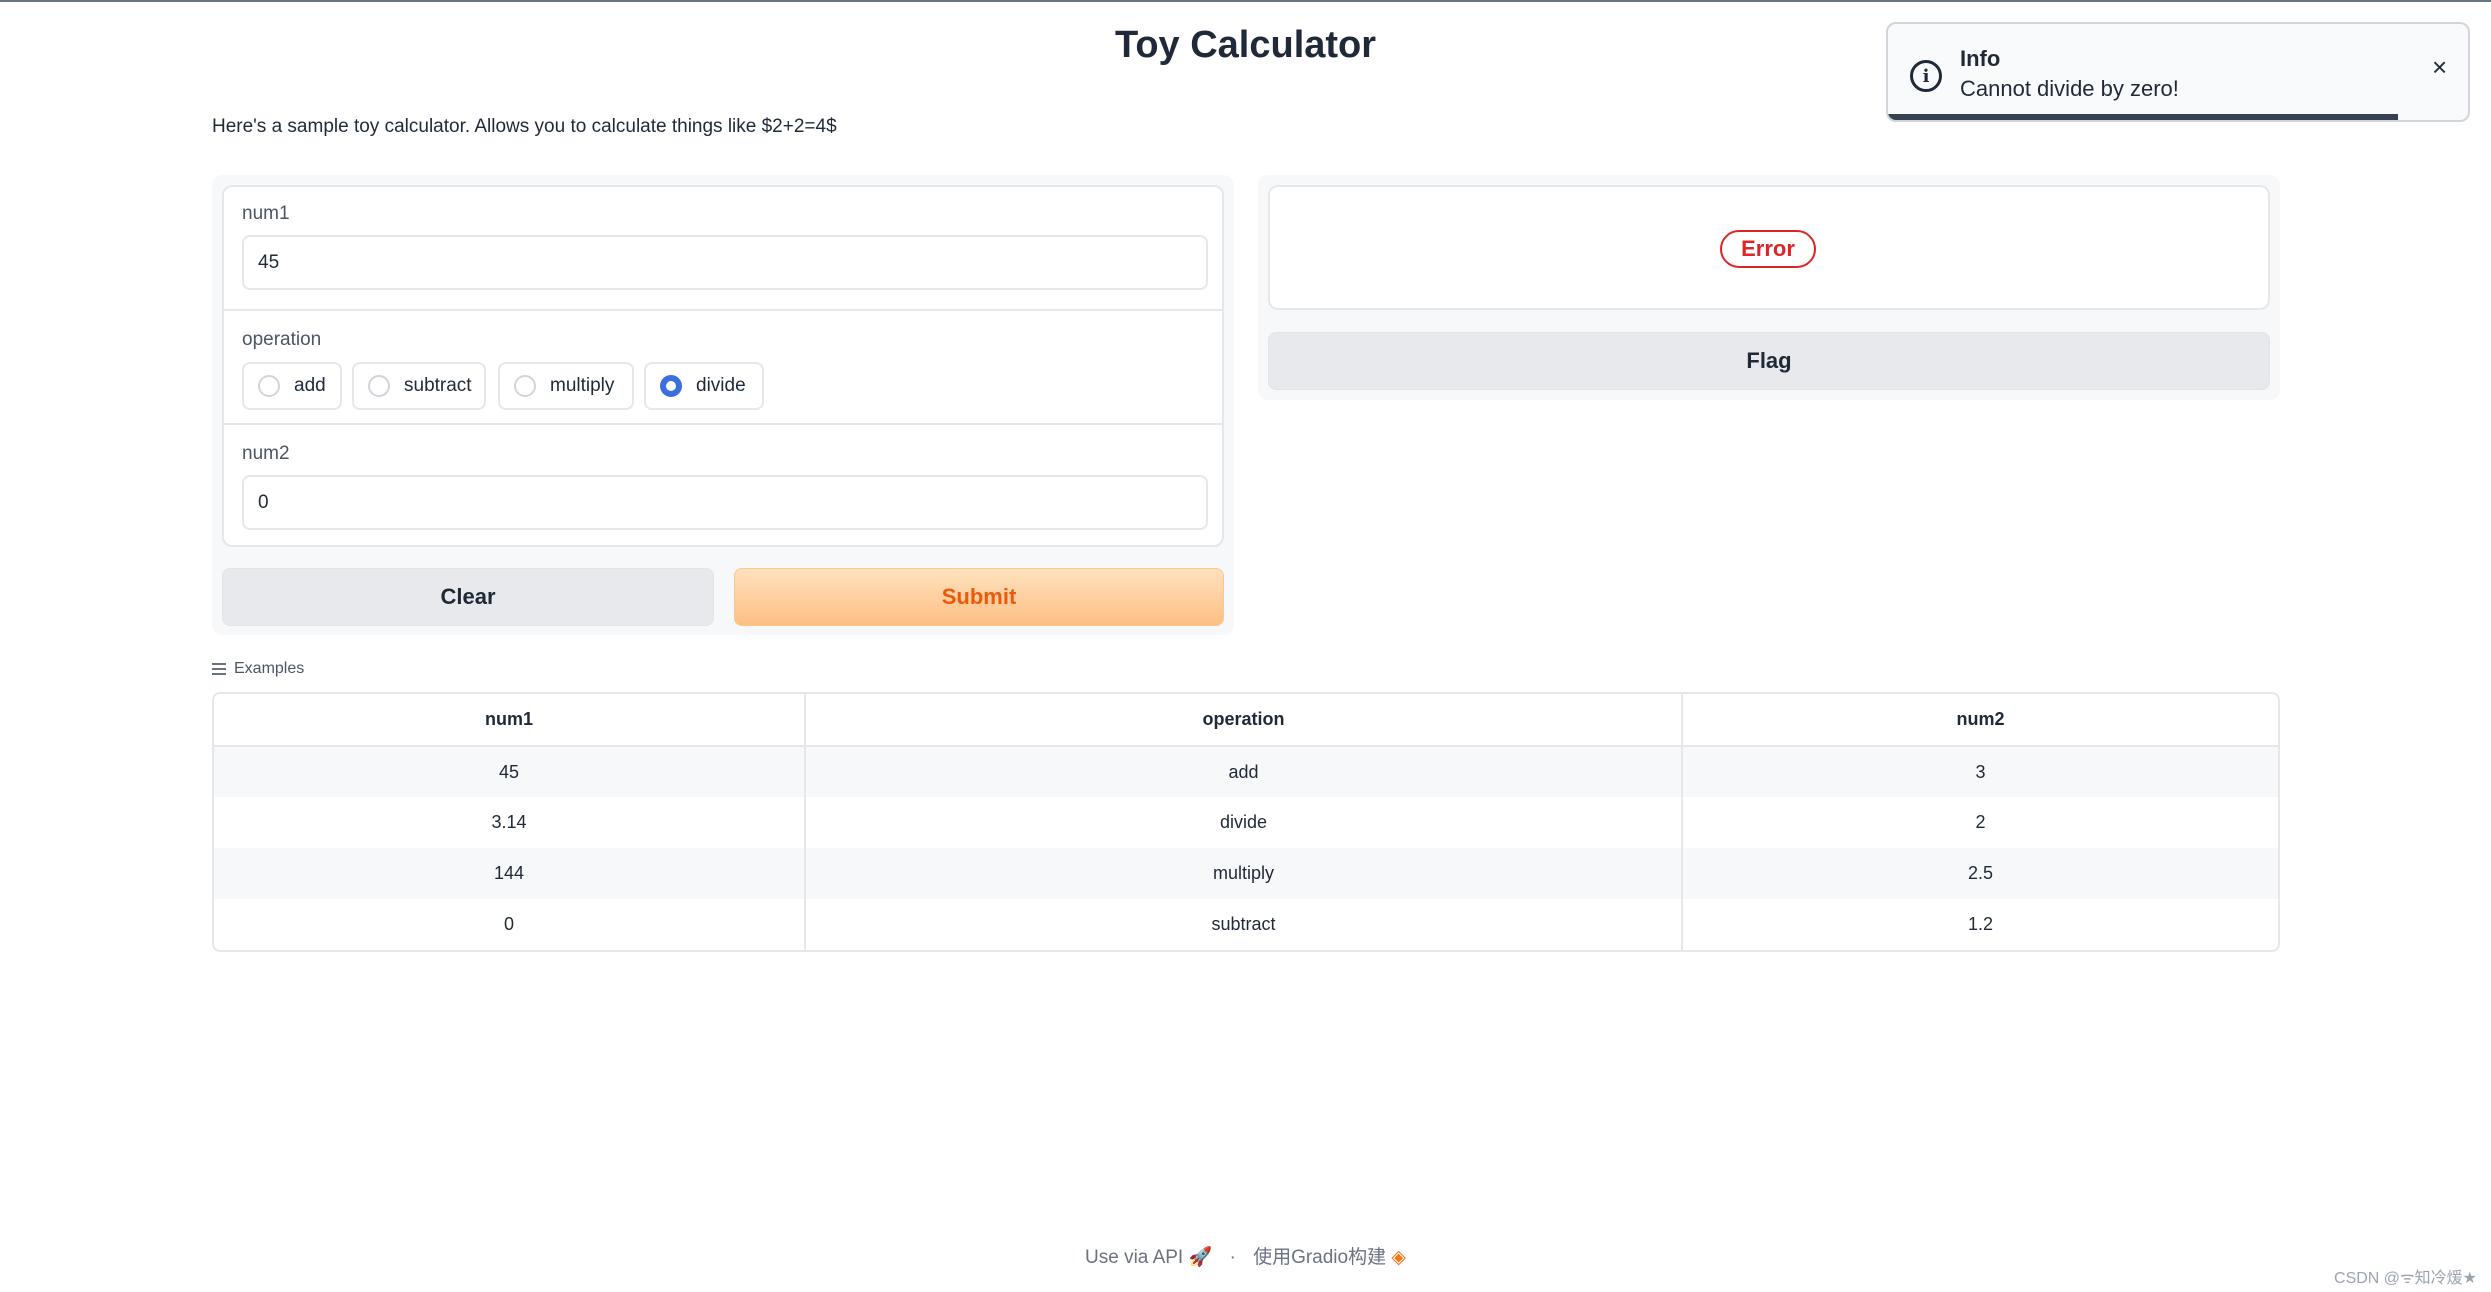  What do you see at coordinates (721, 385) in the screenshot?
I see `radio-label: divide` at bounding box center [721, 385].